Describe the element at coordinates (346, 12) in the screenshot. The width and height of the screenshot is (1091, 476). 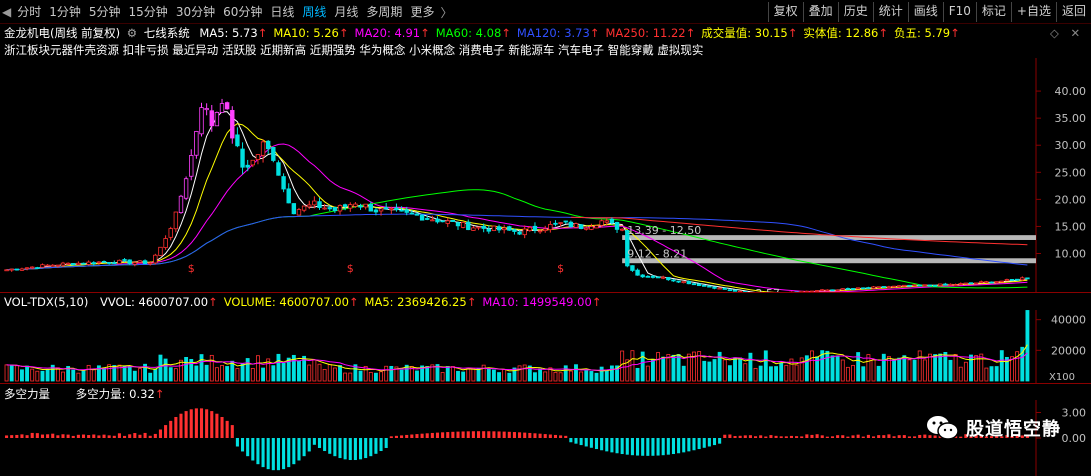
I see `period-tab: 月线` at that location.